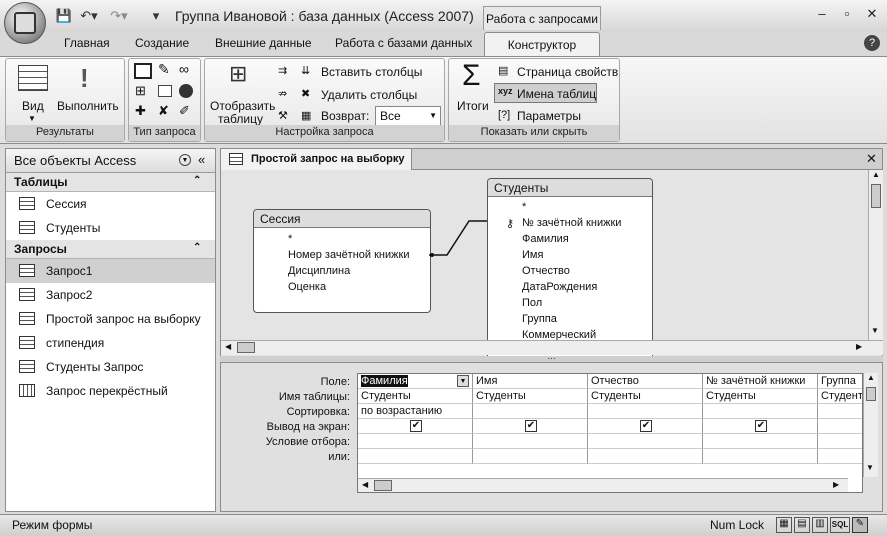  I want to click on builder-icon: ⚒, so click(283, 115).